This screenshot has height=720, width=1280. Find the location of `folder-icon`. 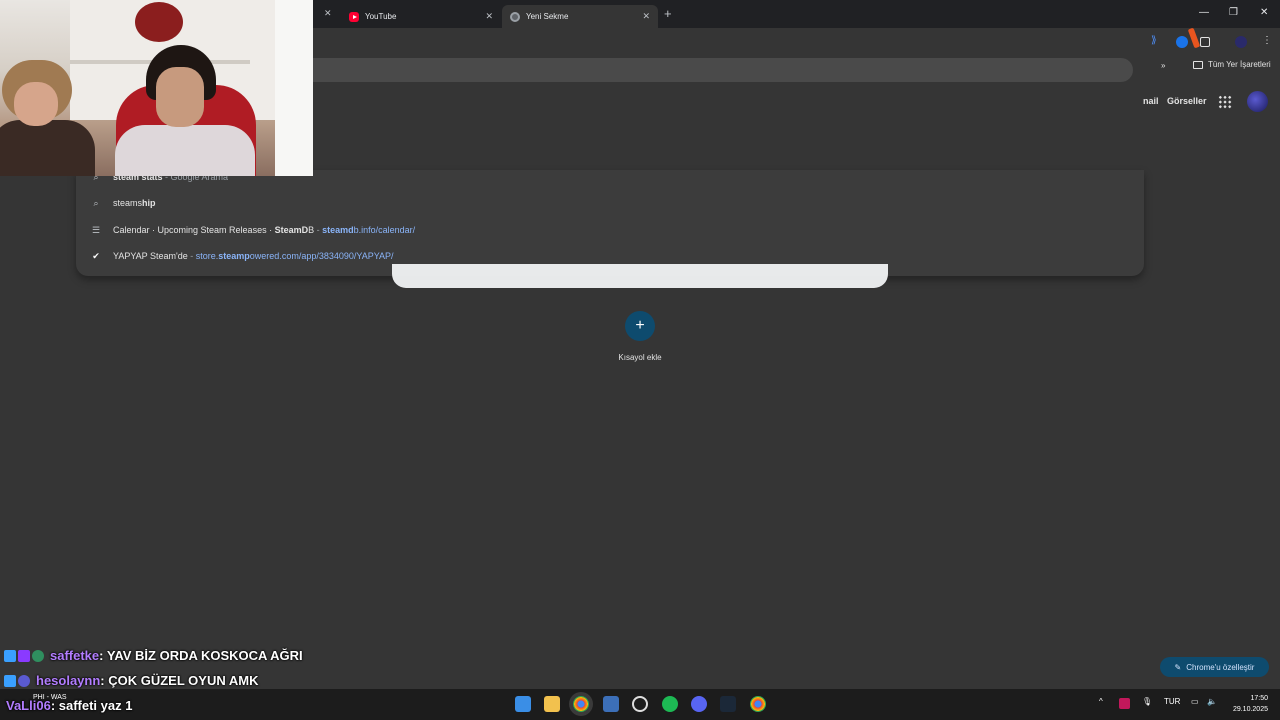

folder-icon is located at coordinates (1198, 64).